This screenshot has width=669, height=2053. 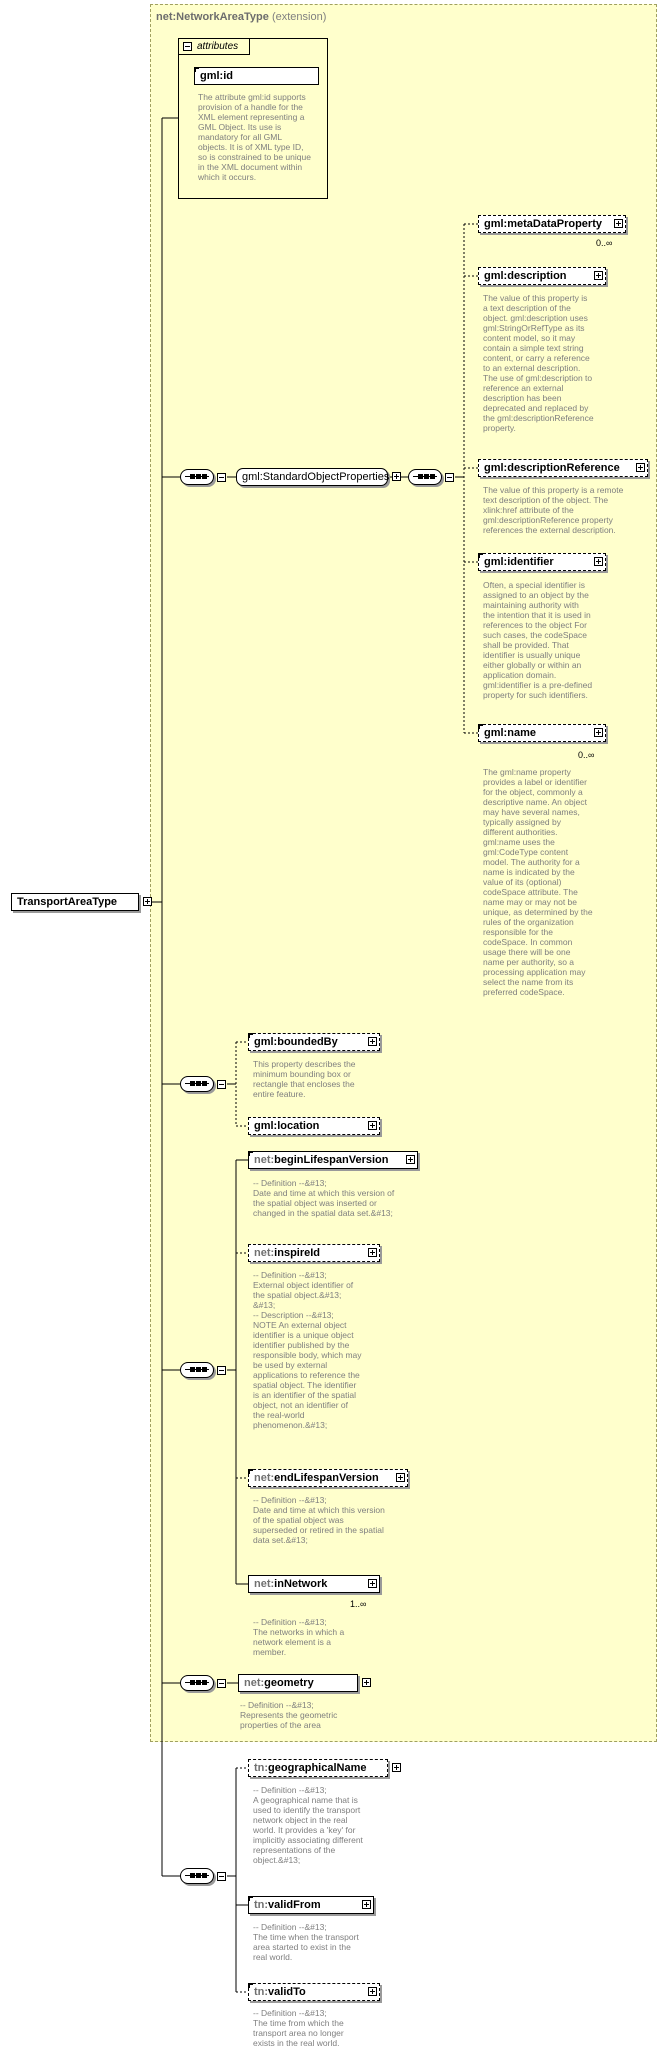 I want to click on element-boundedby: gml:boundedBy, so click(x=314, y=1042).